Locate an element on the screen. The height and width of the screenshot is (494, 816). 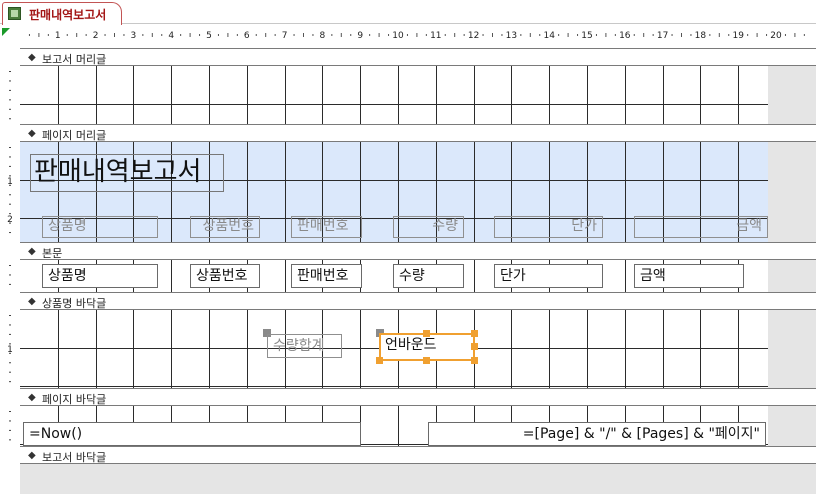
document-tab: 판매내역보고서 is located at coordinates (62, 13).